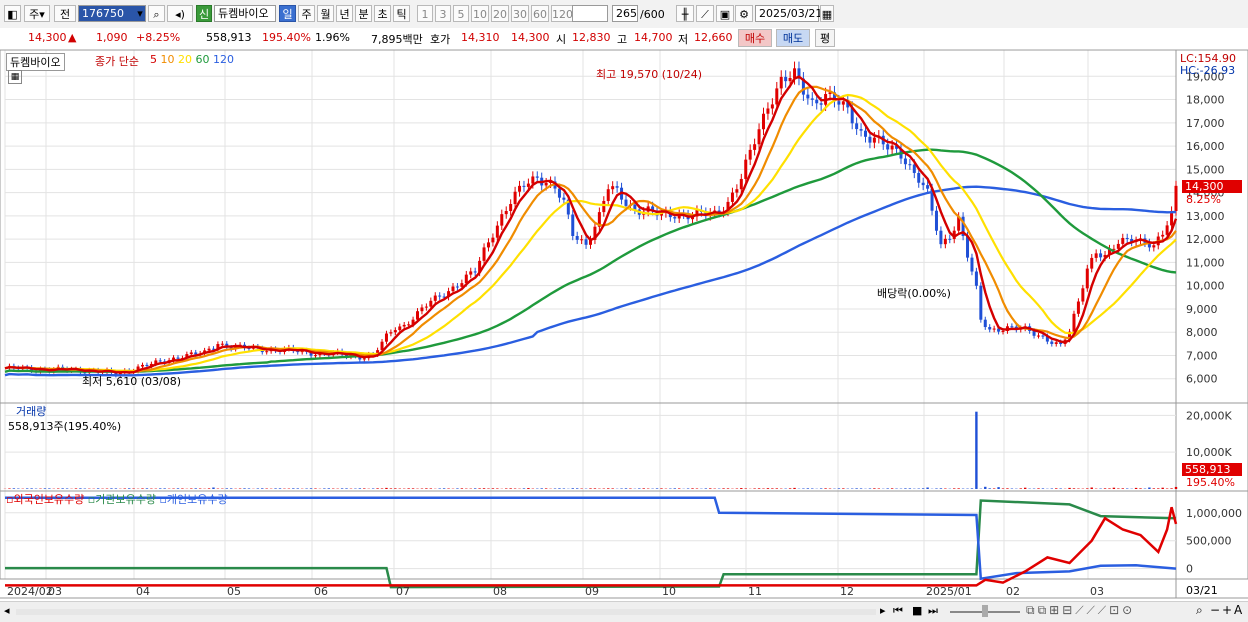 The image size is (1248, 622). Describe the element at coordinates (725, 13) in the screenshot. I see `save-icon: ▣` at that location.